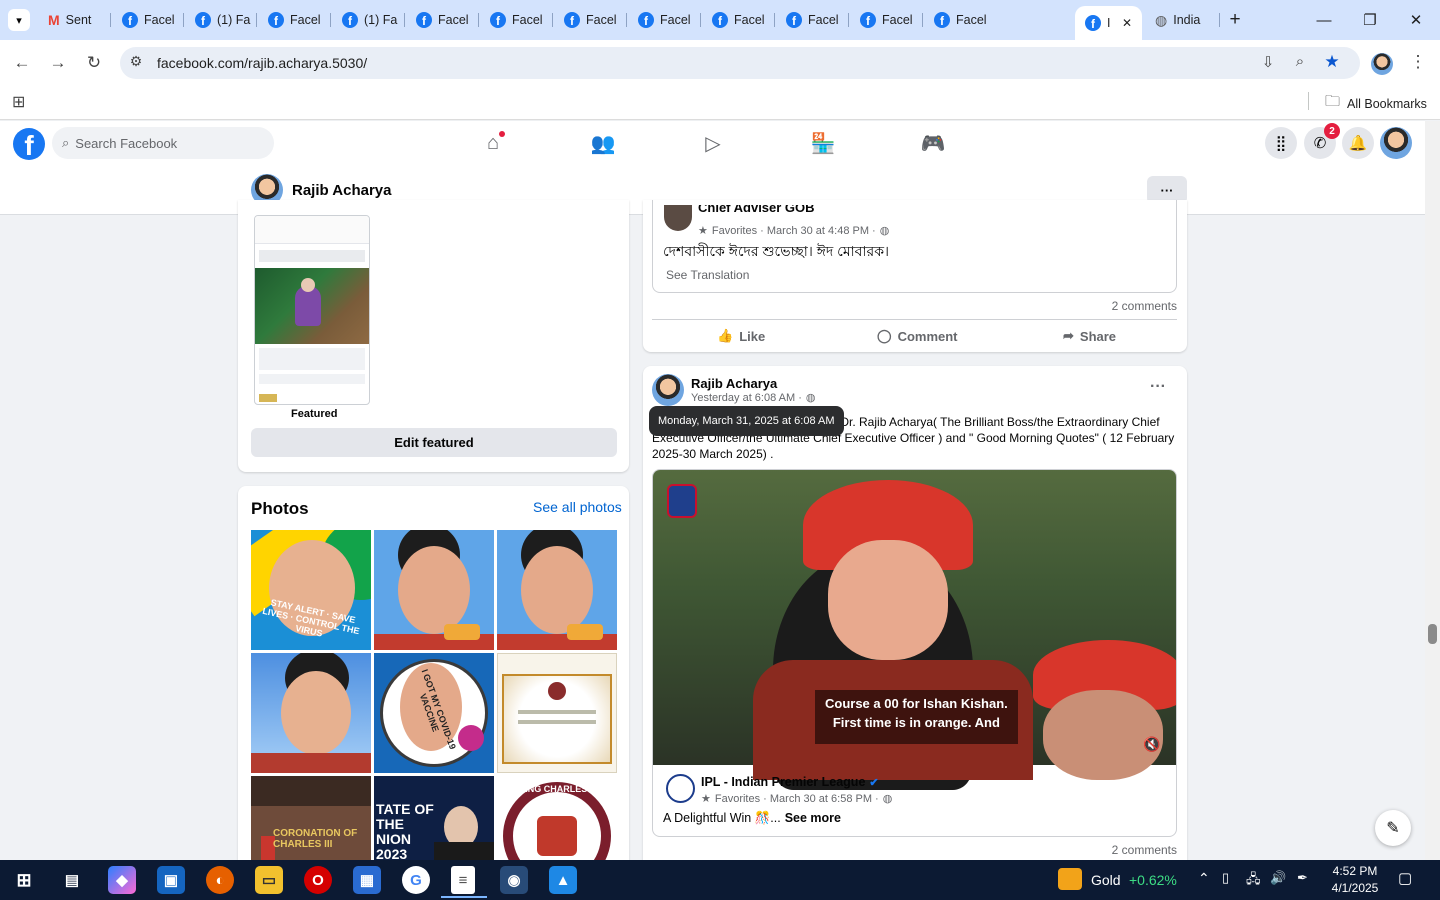 The height and width of the screenshot is (900, 1440). I want to click on photo-5: I GOT MY COVID-19 VACCINE, so click(434, 713).